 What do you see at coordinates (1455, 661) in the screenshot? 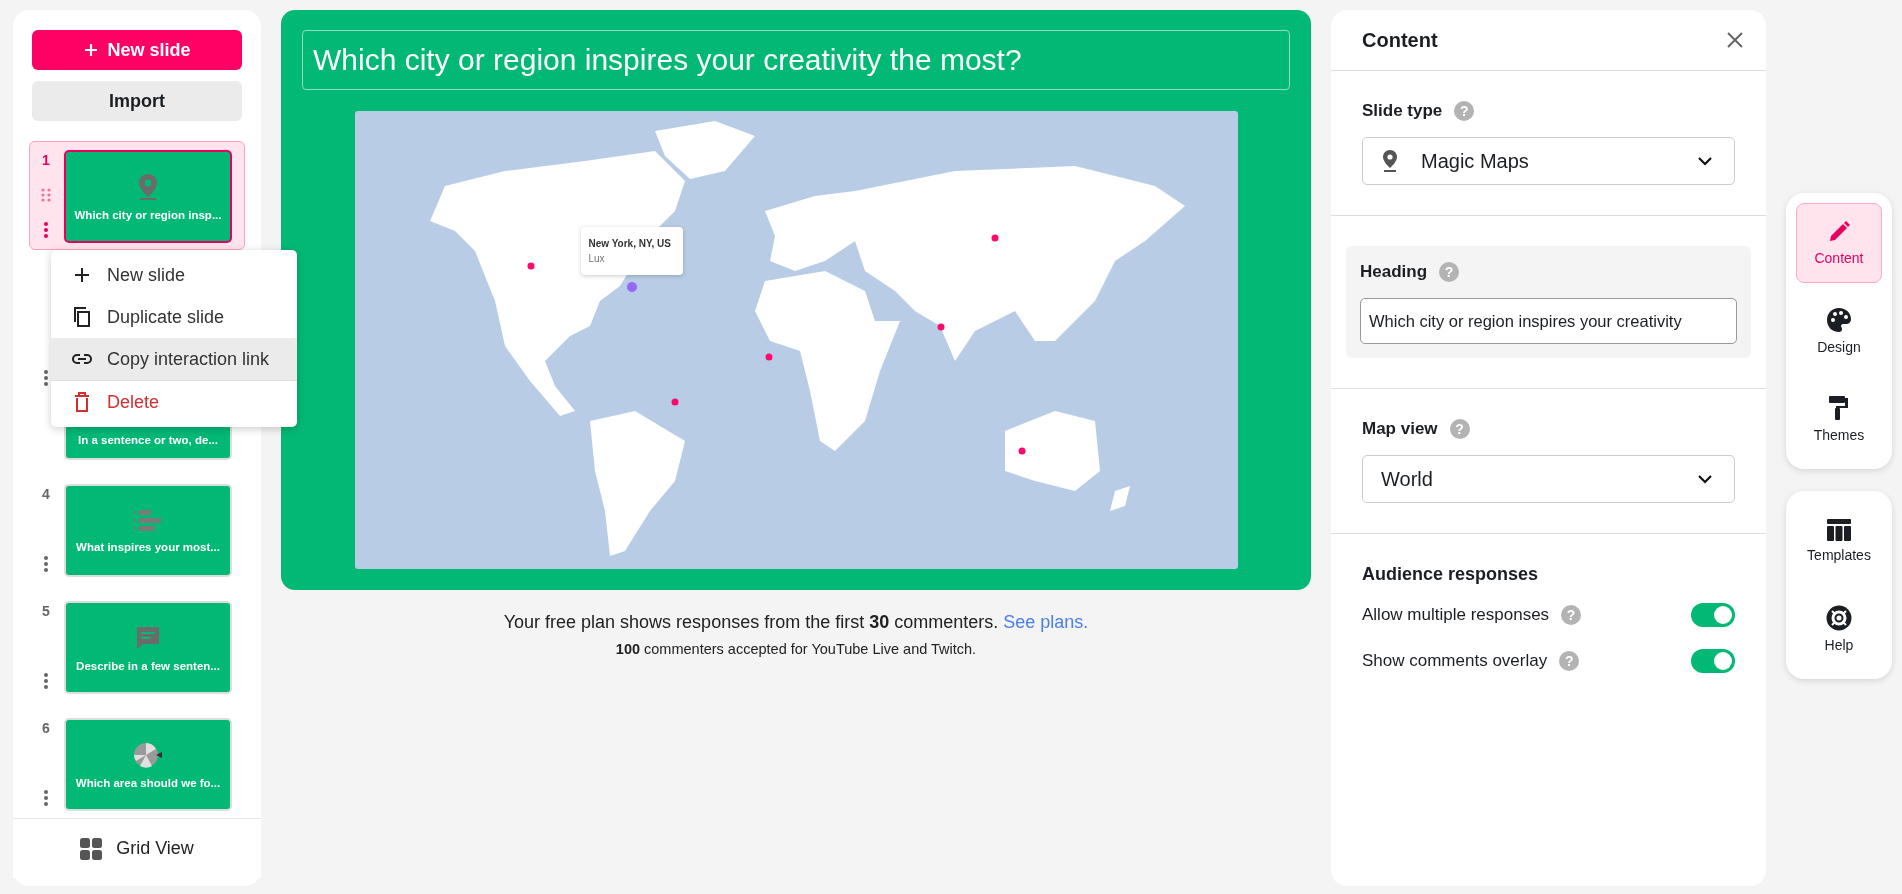
I see `toggle-label: Show comments overlay` at bounding box center [1455, 661].